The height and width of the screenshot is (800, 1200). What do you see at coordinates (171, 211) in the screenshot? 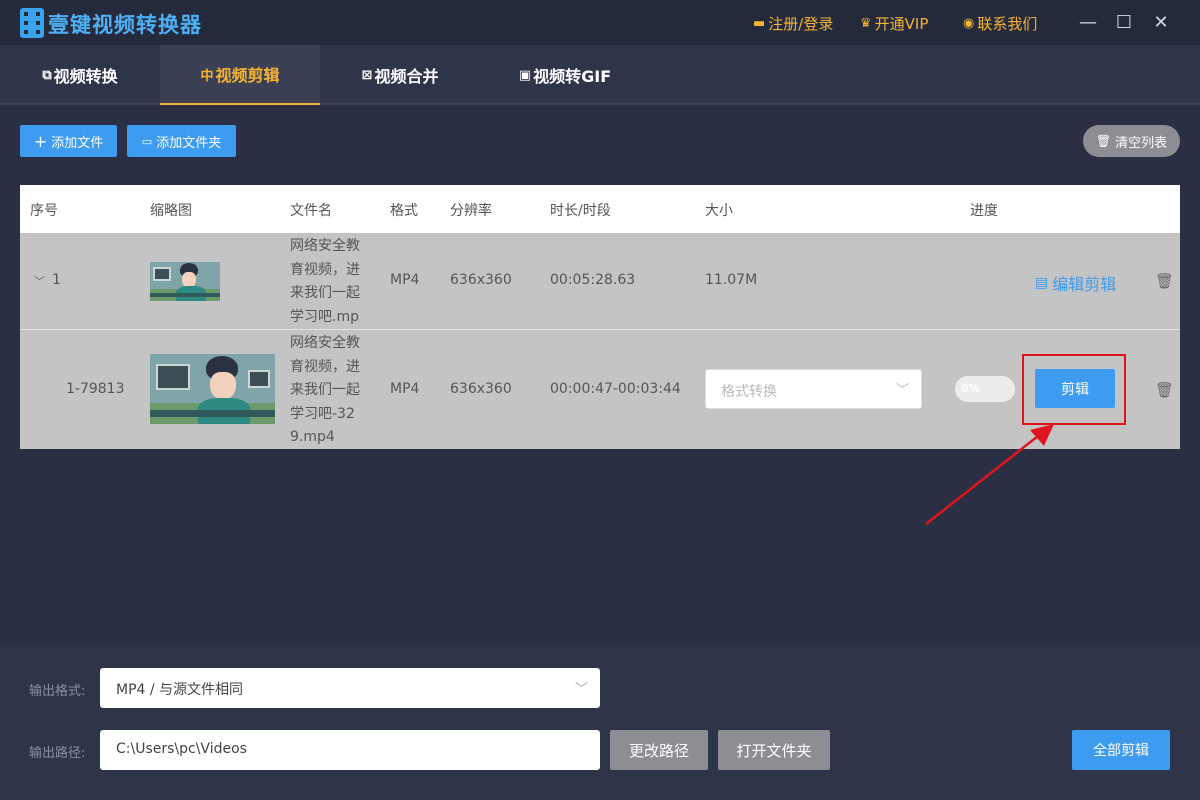
I see `column-header-thumbnail: 缩略图` at bounding box center [171, 211].